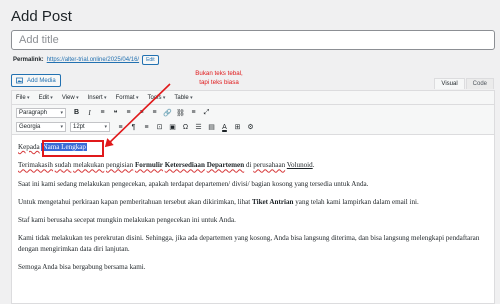 This screenshot has width=500, height=304. Describe the element at coordinates (211, 127) in the screenshot. I see `format-button: ▤` at that location.